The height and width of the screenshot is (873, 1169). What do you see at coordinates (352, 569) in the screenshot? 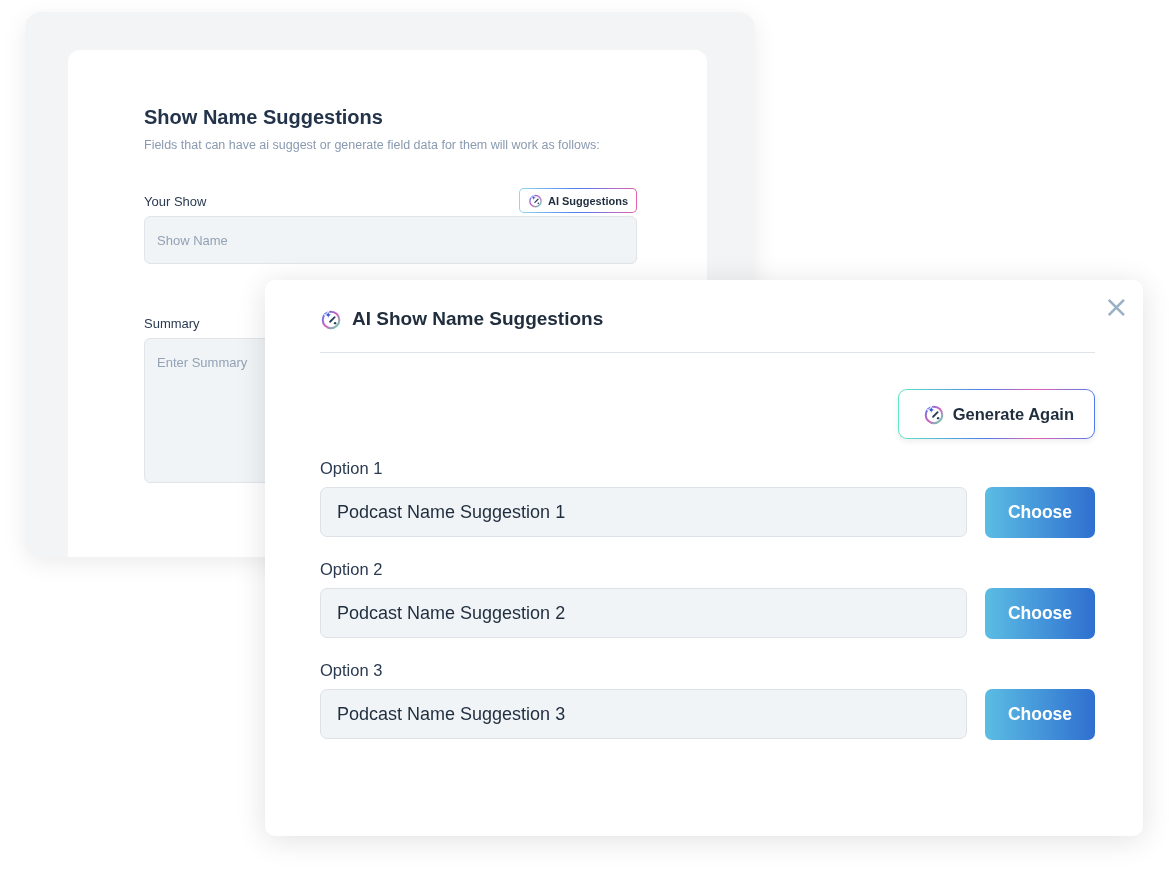
I see `option-label: Option 2` at bounding box center [352, 569].